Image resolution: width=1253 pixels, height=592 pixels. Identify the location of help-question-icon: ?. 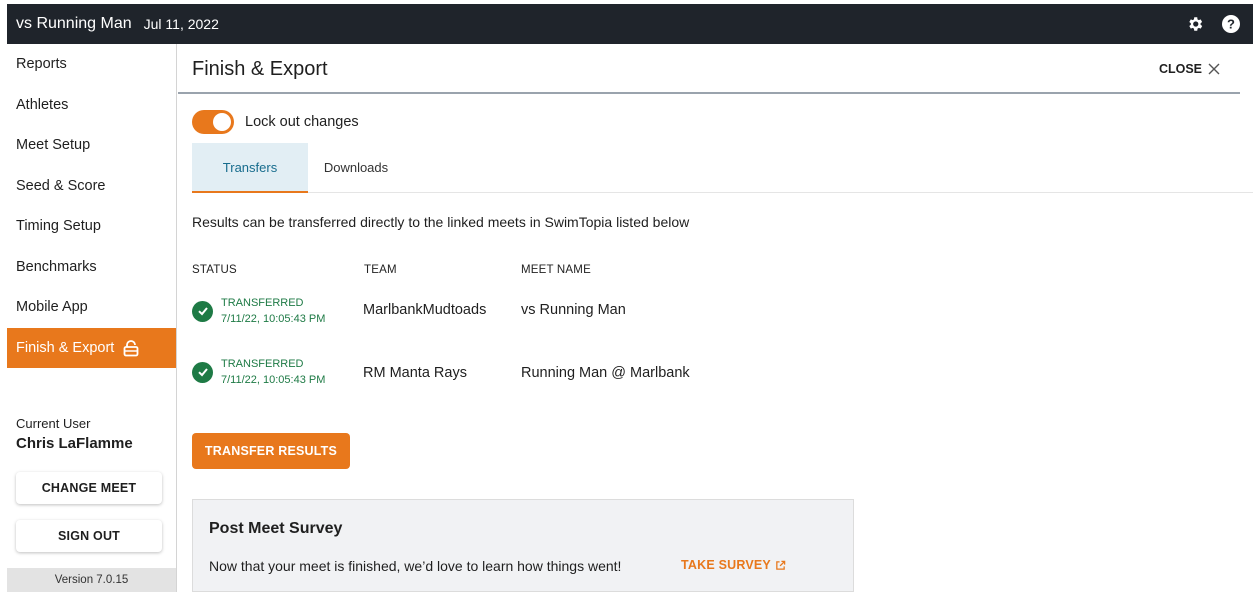
(1231, 24).